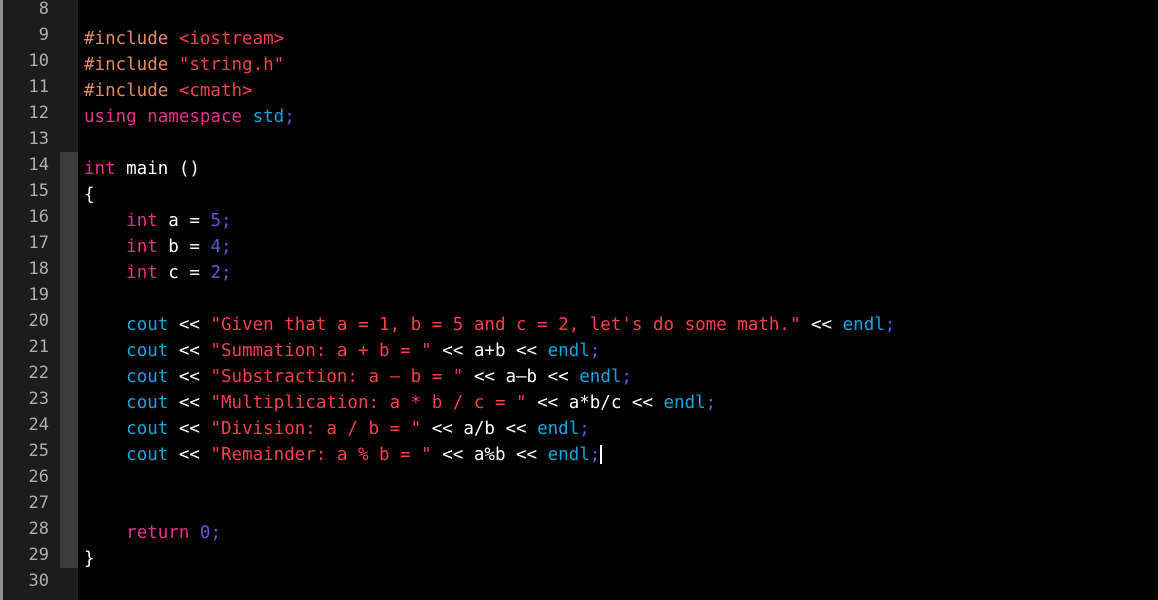  I want to click on line-number: 14, so click(38, 165).